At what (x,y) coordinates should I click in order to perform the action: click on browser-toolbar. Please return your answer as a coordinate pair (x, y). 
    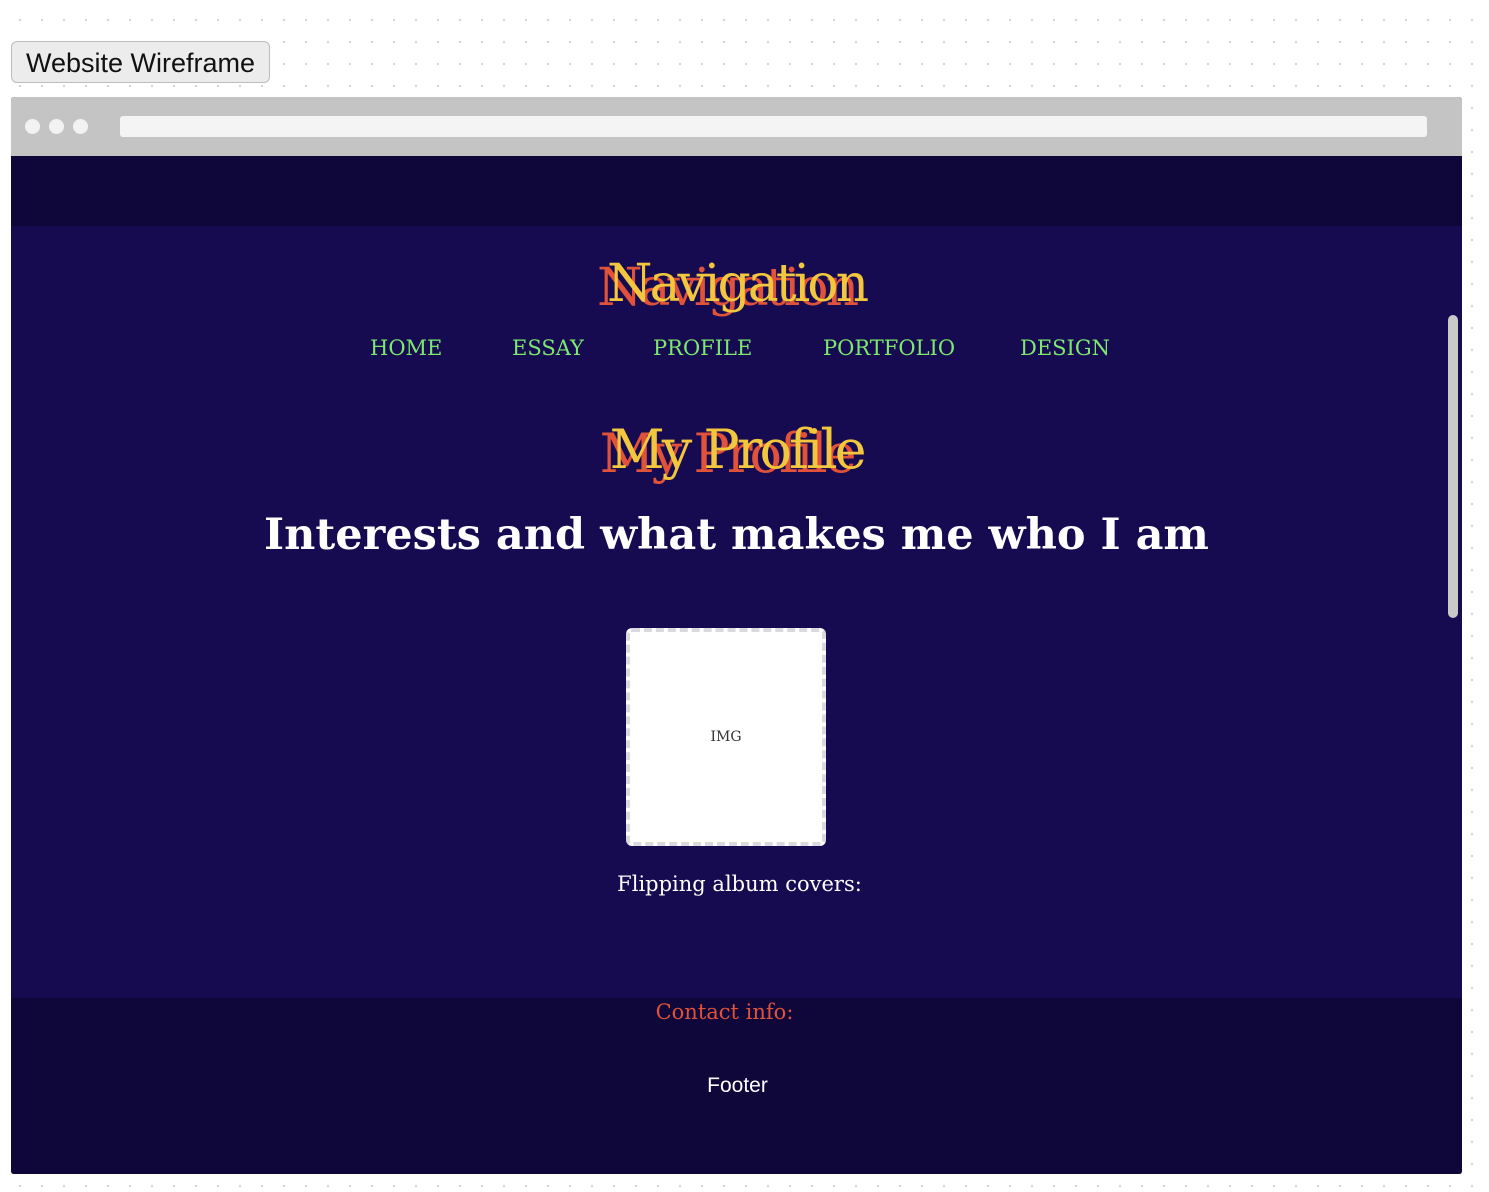
    Looking at the image, I should click on (736, 126).